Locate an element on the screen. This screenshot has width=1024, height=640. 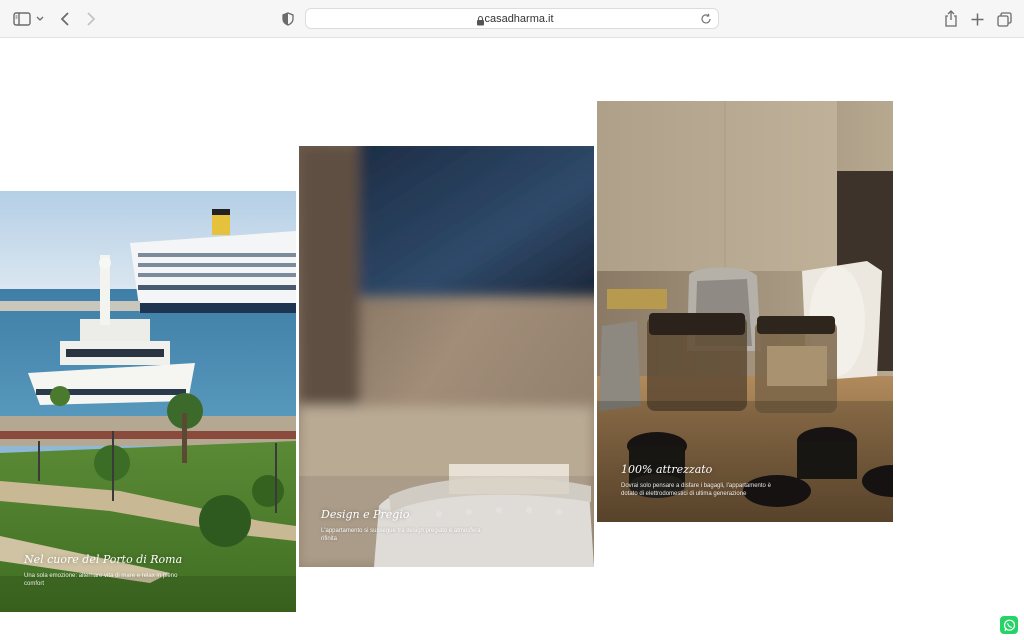
chevron-down-icon is located at coordinates (40, 19).